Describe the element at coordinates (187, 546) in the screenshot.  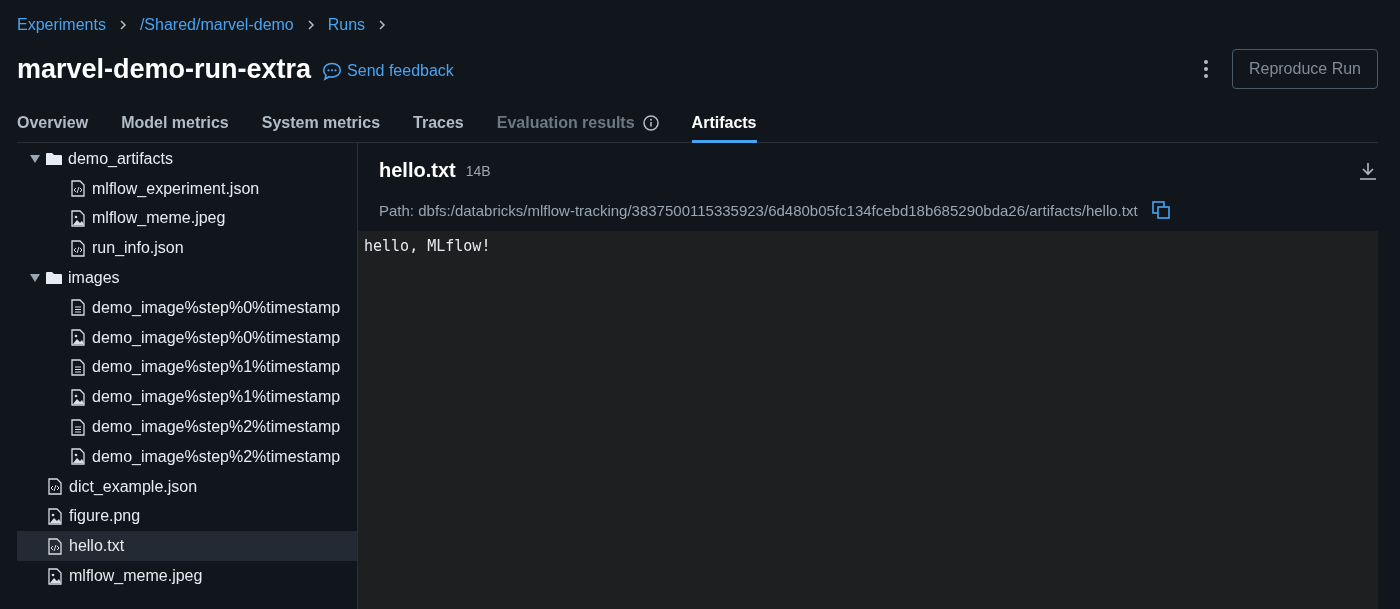
I see `tree-item: hello.txt` at that location.